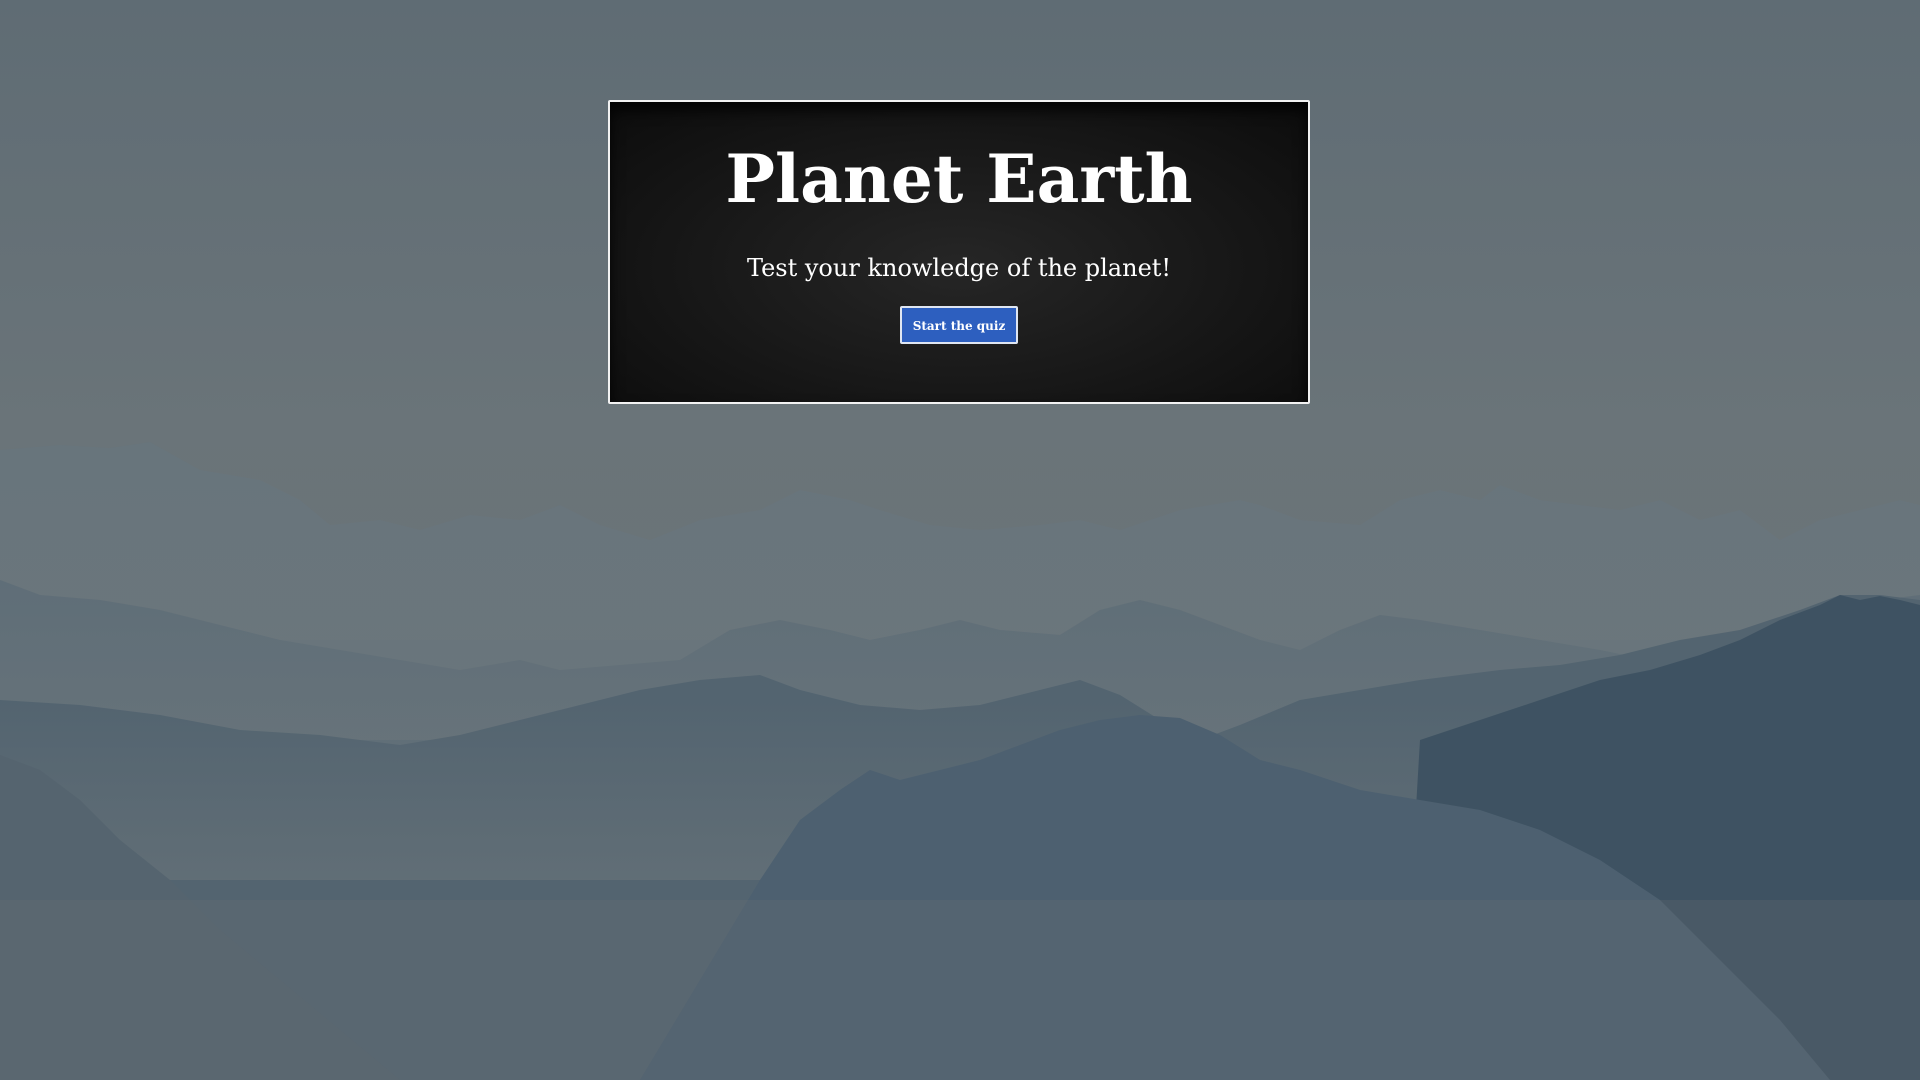  Describe the element at coordinates (959, 325) in the screenshot. I see `start-quiz-button: Start the quiz` at that location.